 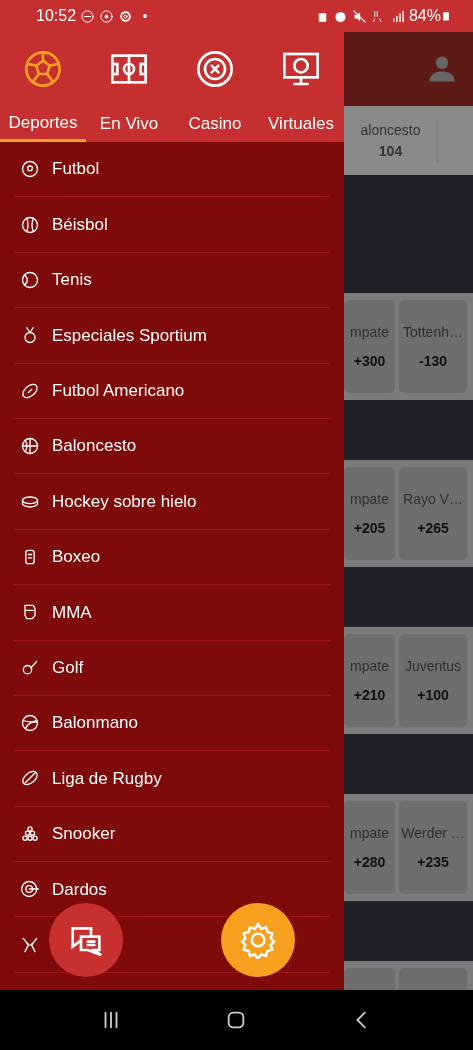 What do you see at coordinates (433, 513) in the screenshot?
I see `odds-card: Rayo V… +265` at bounding box center [433, 513].